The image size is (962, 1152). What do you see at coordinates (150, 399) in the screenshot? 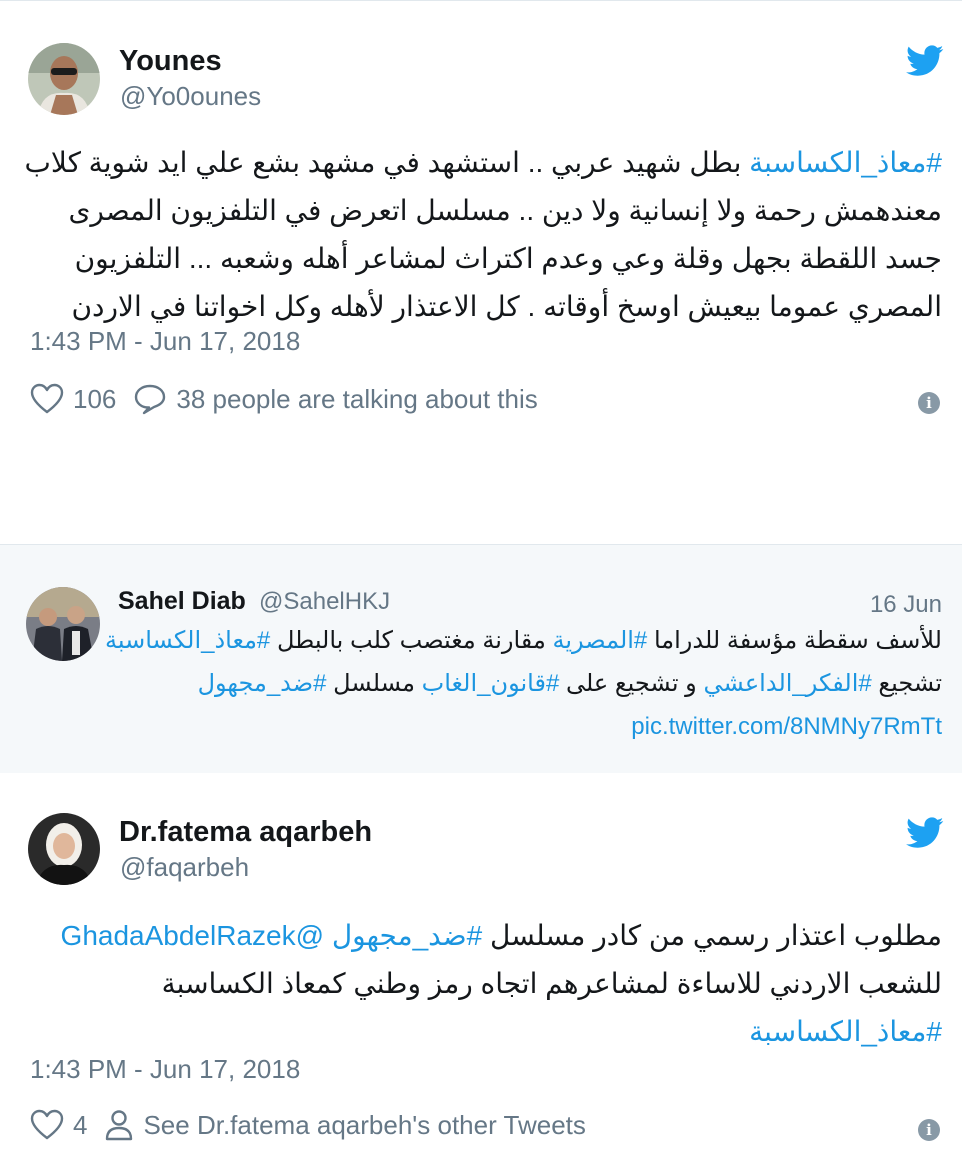
I see `comment-icon` at bounding box center [150, 399].